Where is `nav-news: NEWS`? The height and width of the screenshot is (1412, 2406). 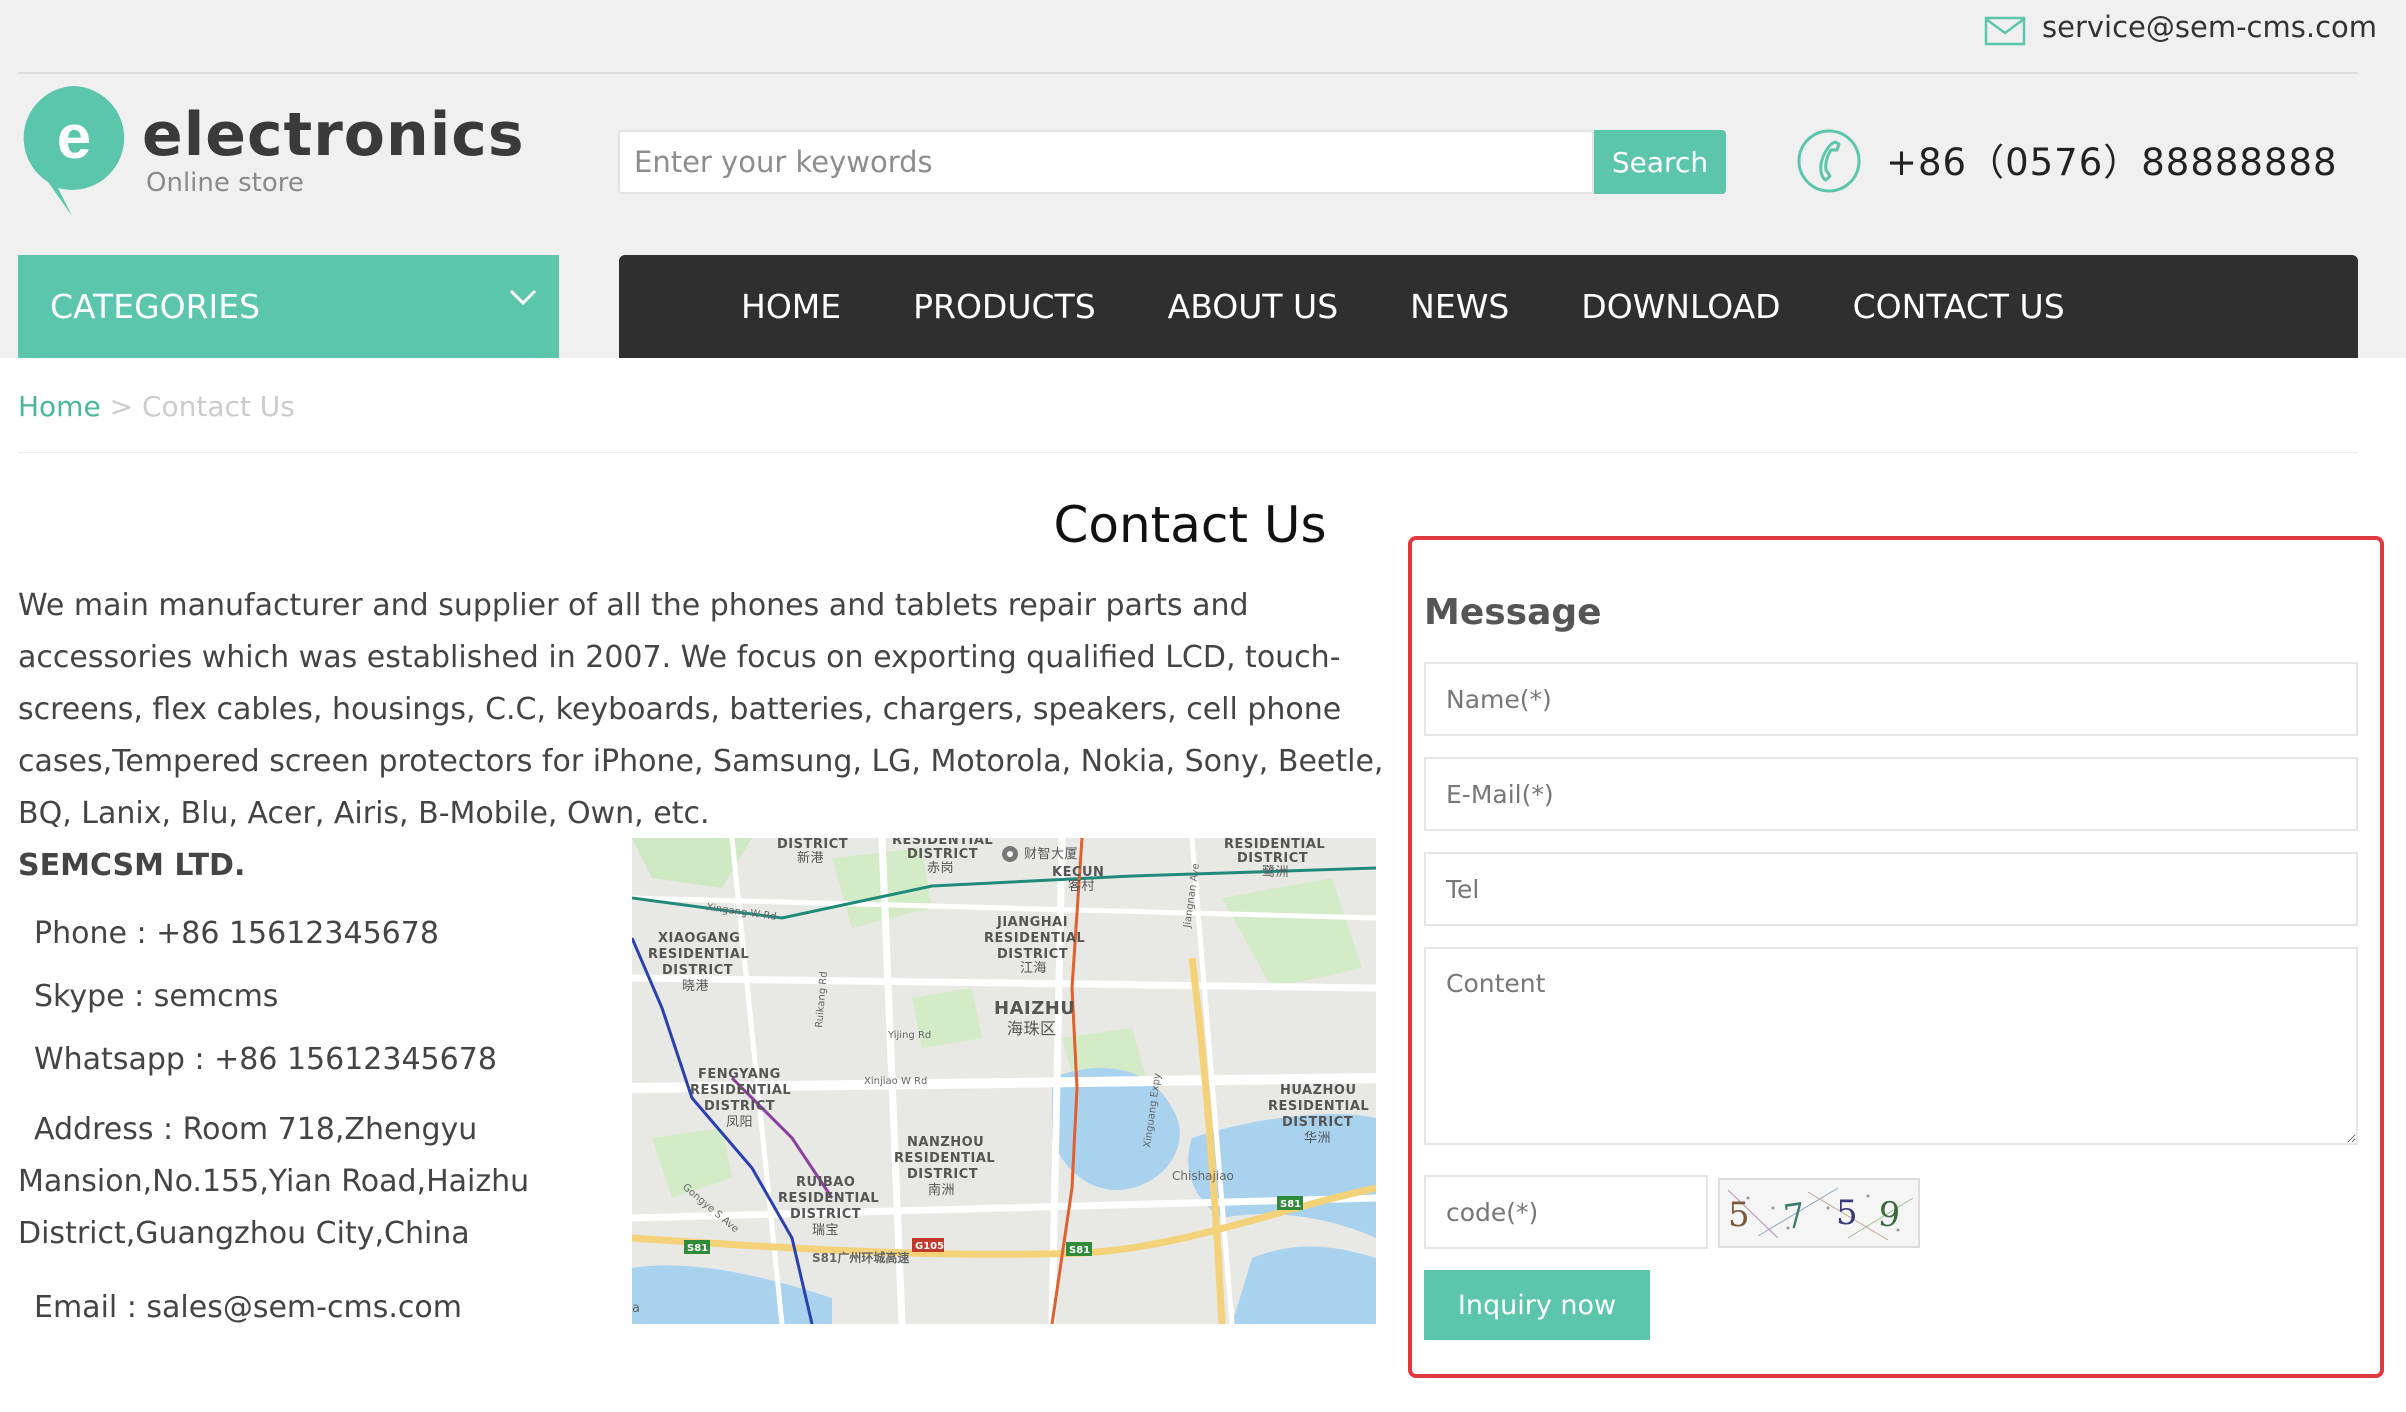 nav-news: NEWS is located at coordinates (1459, 306).